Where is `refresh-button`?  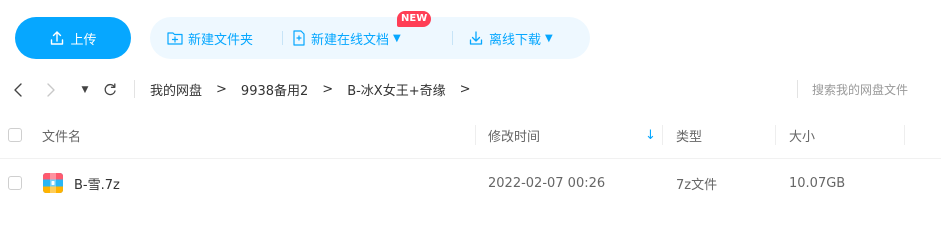
refresh-button is located at coordinates (110, 89).